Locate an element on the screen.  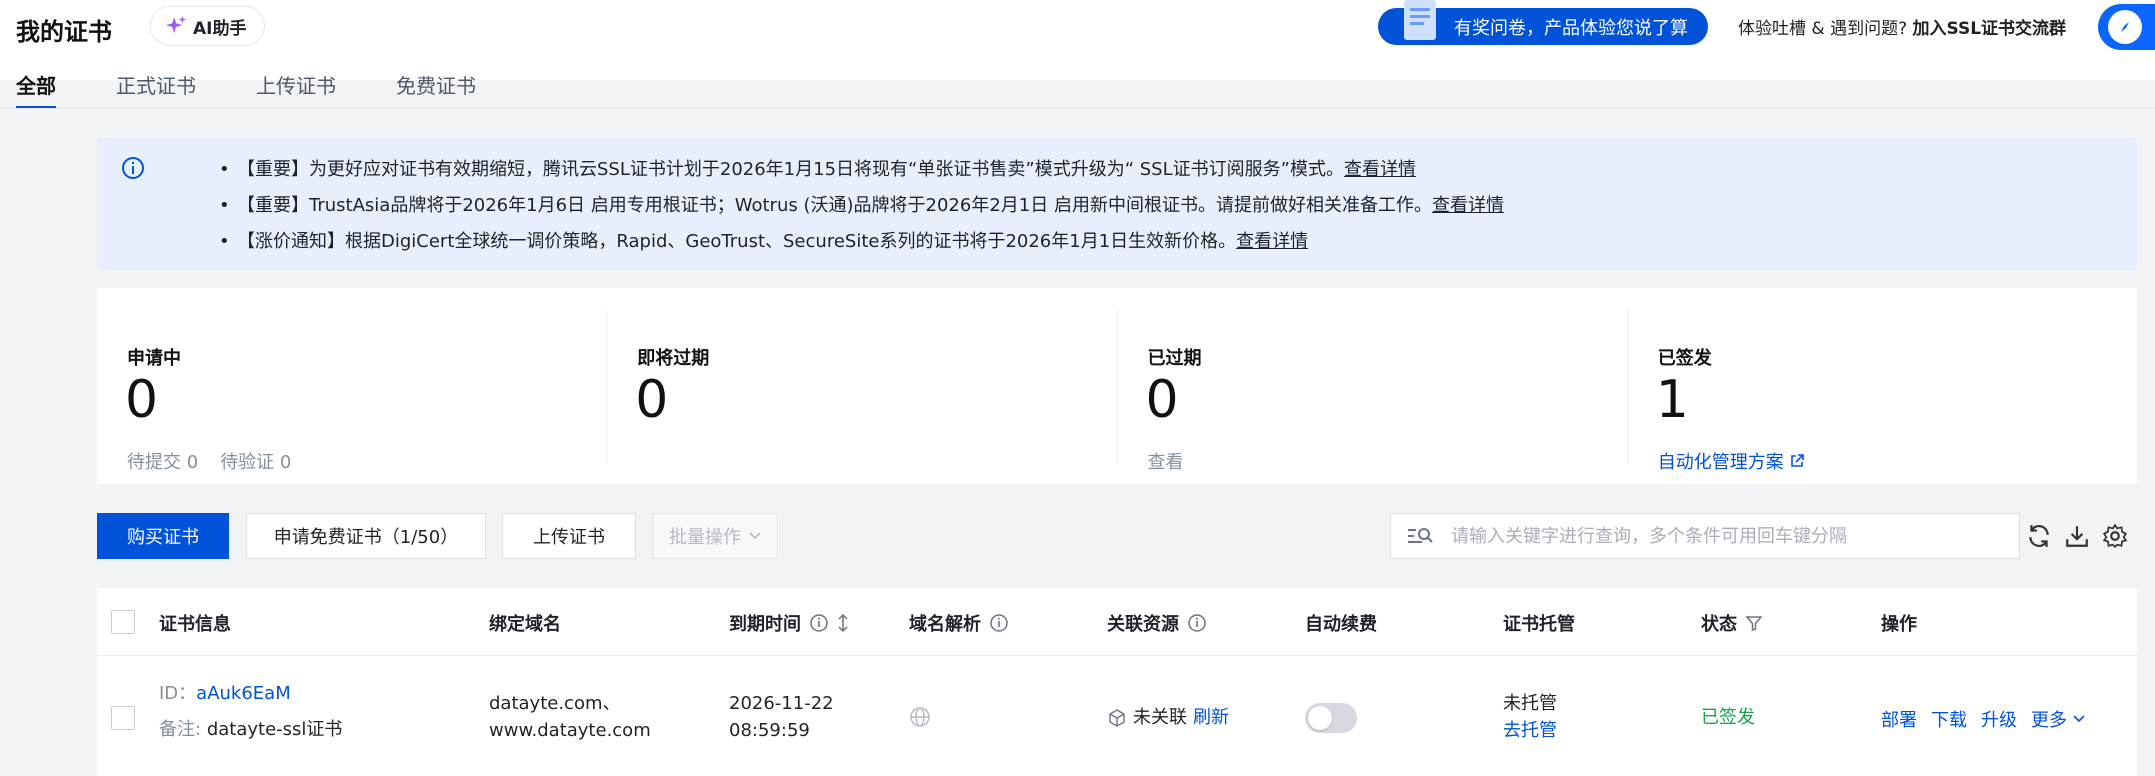
apply-free-certificate-button: 申请免费证书（1/50） is located at coordinates (366, 536).